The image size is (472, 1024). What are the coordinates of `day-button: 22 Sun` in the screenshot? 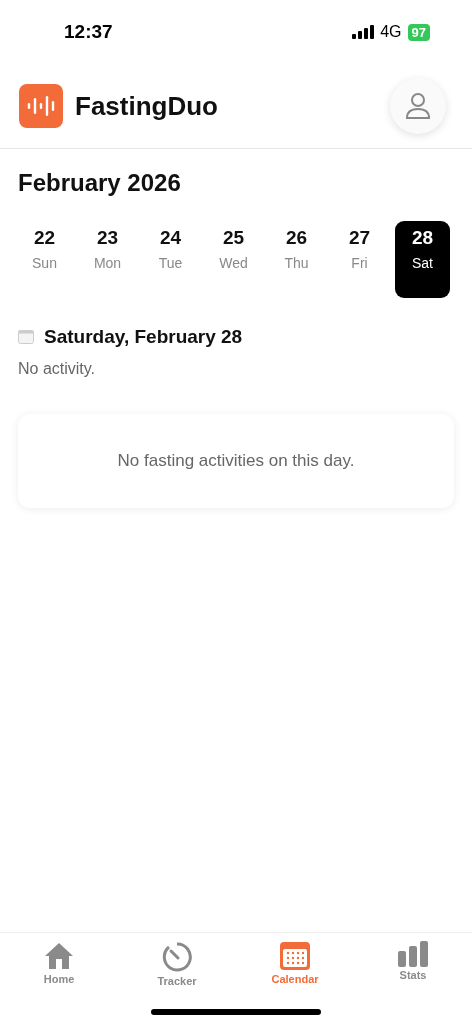 It's located at (44, 259).